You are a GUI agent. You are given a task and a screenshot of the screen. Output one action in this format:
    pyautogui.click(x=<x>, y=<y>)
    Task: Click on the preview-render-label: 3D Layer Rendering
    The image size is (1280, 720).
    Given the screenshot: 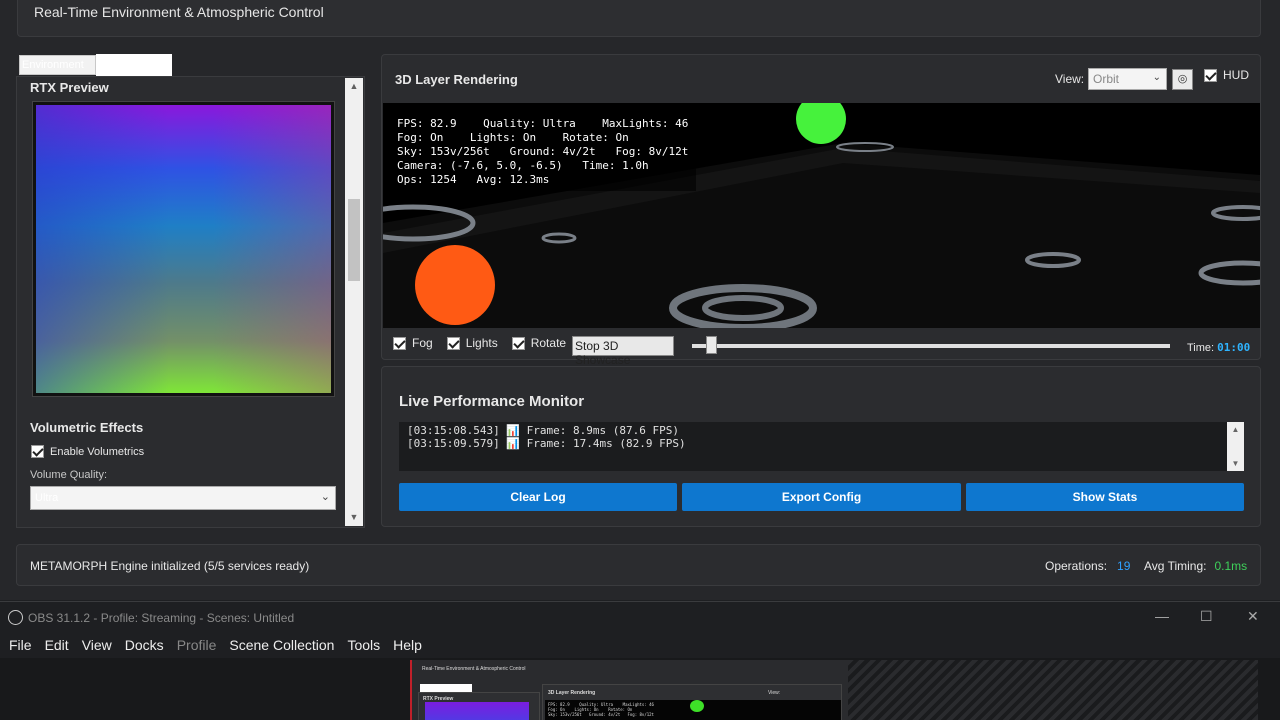 What is the action you would take?
    pyautogui.click(x=572, y=693)
    